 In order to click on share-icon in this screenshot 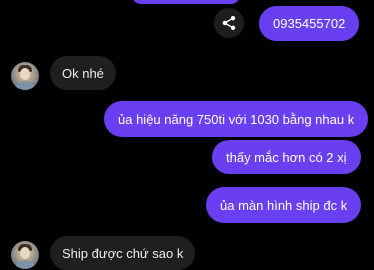, I will do `click(229, 23)`.